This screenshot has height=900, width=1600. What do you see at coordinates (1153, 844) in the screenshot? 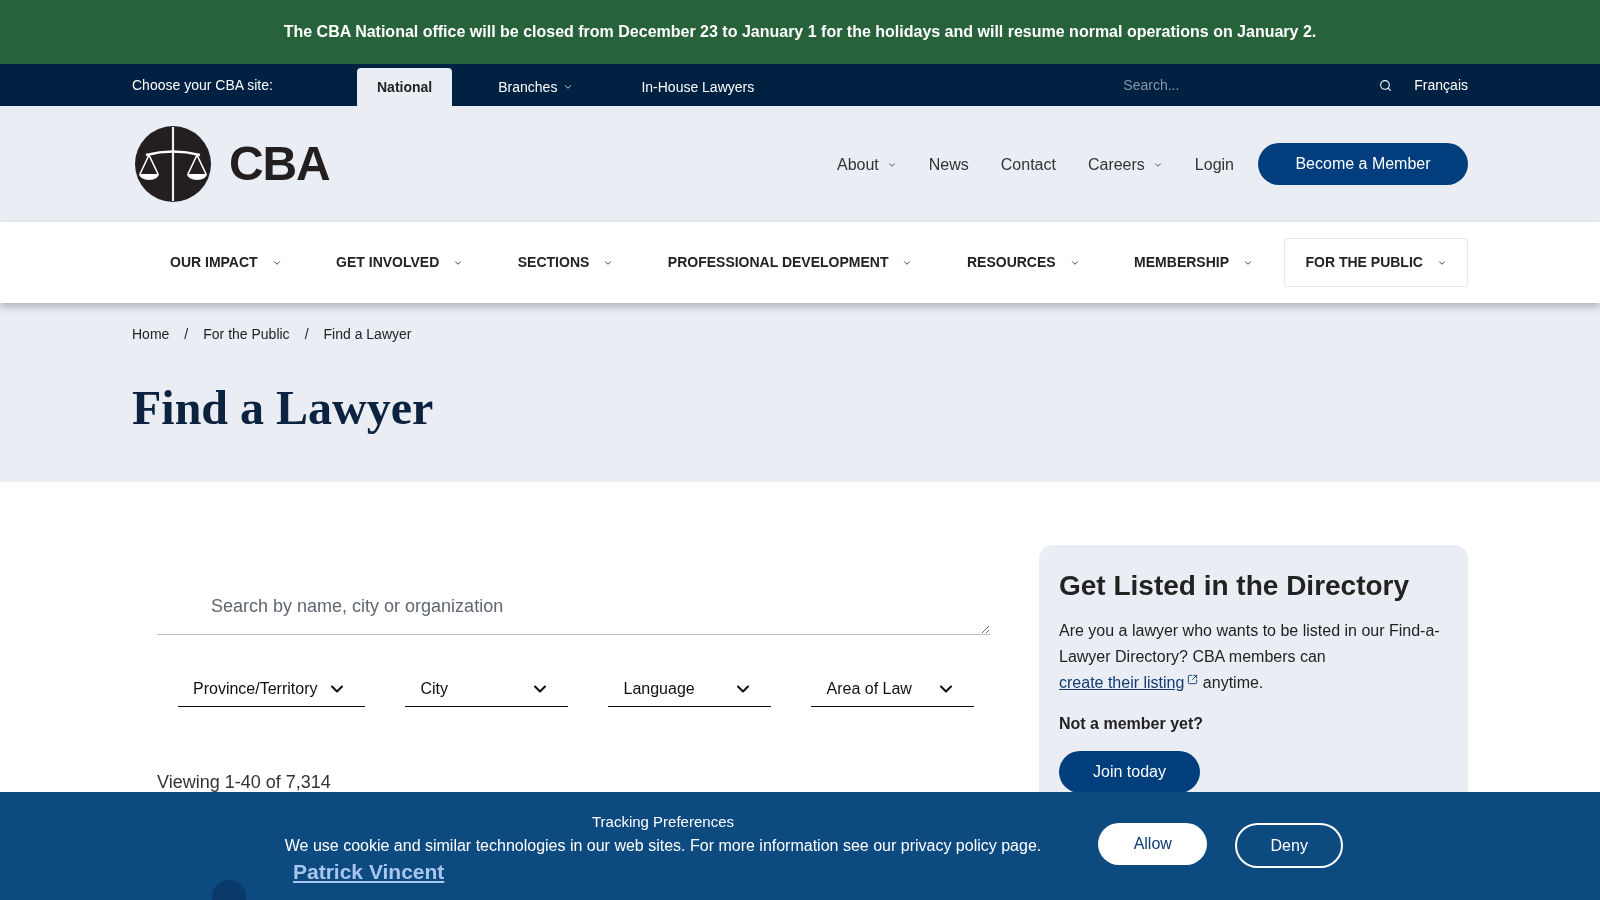
I see `allow-button: Allow` at bounding box center [1153, 844].